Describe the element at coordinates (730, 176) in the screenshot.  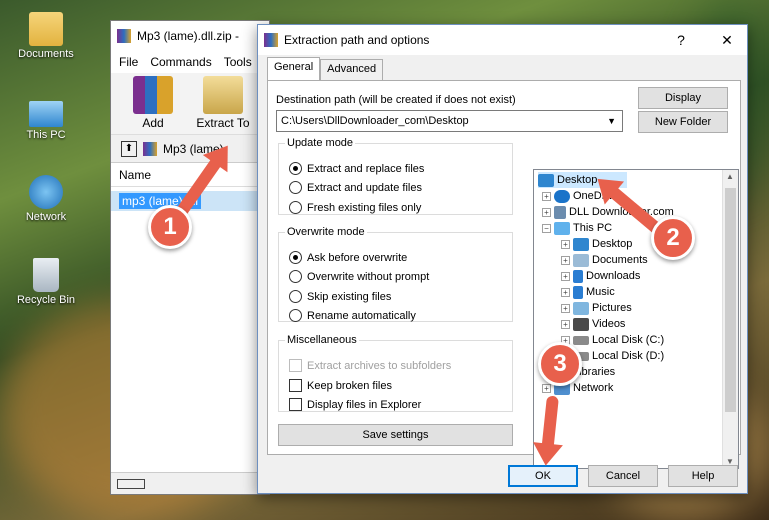
I see `scroll-up-icon: ▲` at that location.